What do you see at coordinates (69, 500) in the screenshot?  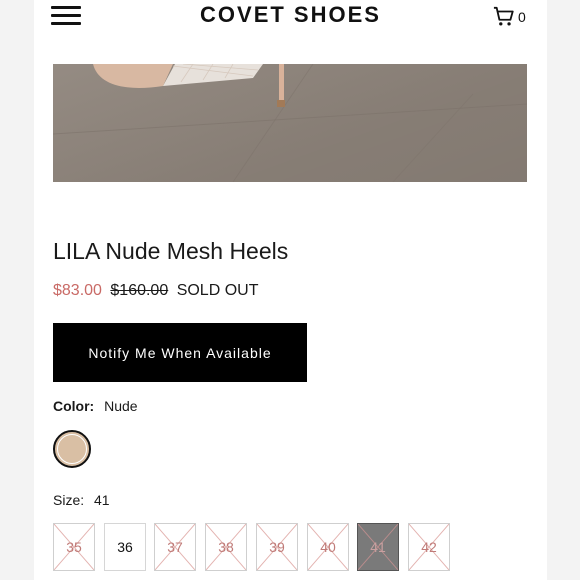 I see `size-label: Size:` at bounding box center [69, 500].